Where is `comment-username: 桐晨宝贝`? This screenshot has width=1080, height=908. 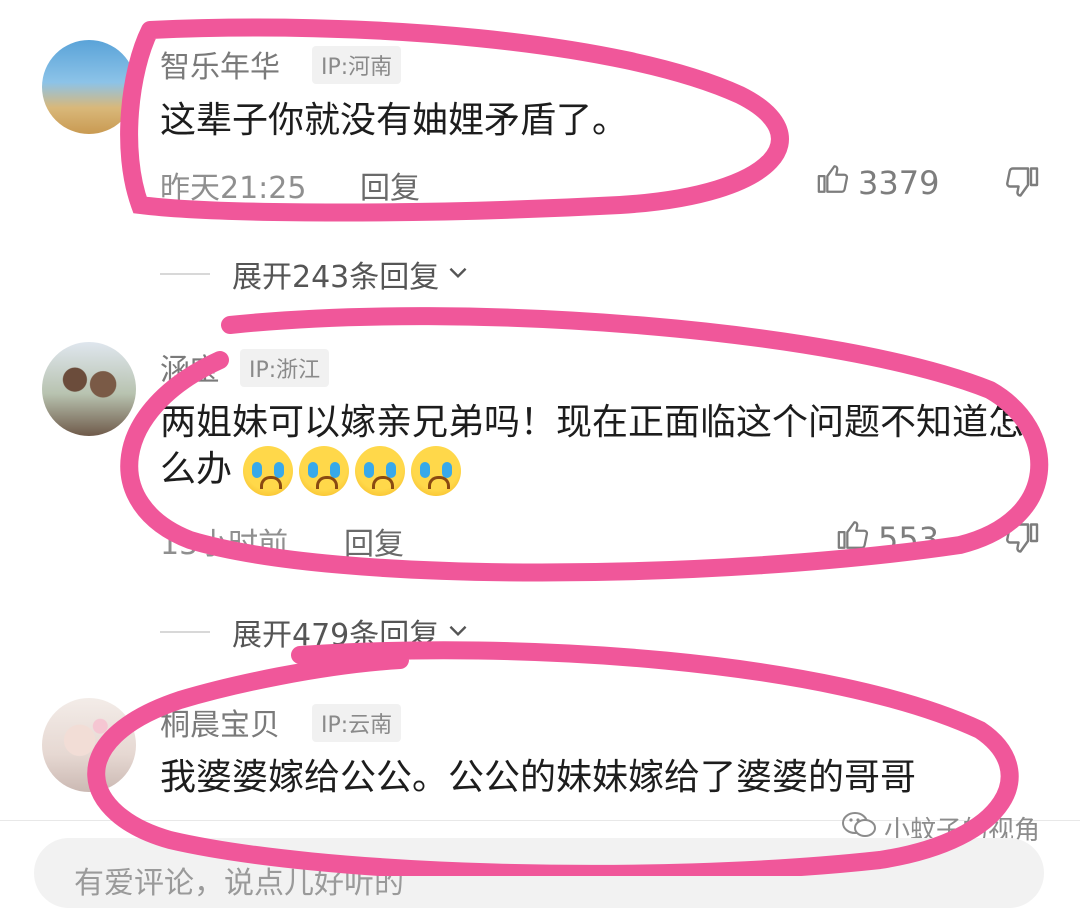 comment-username: 桐晨宝贝 is located at coordinates (220, 722).